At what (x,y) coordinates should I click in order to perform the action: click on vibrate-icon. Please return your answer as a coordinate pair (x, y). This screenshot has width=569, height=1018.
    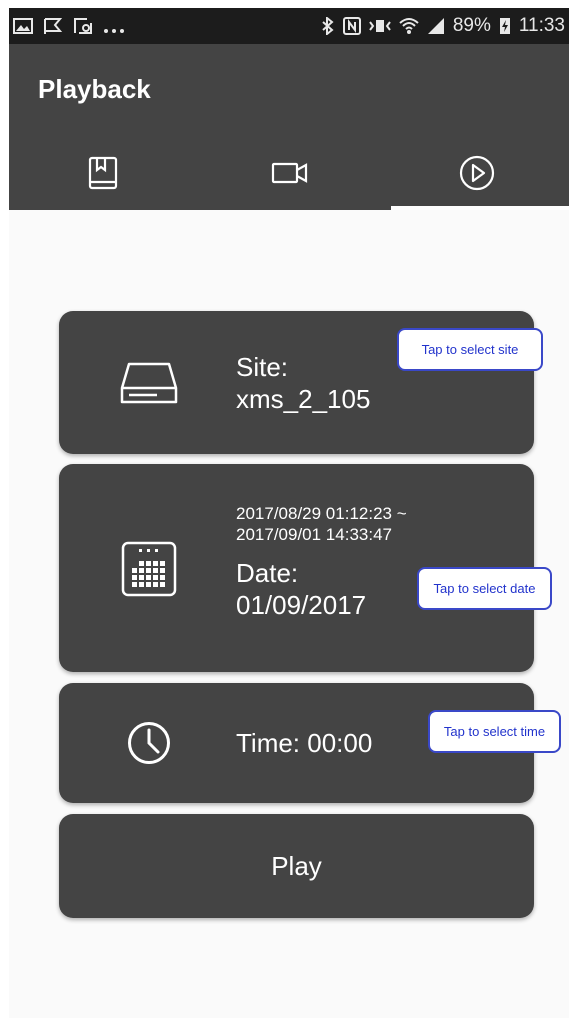
    Looking at the image, I should click on (380, 26).